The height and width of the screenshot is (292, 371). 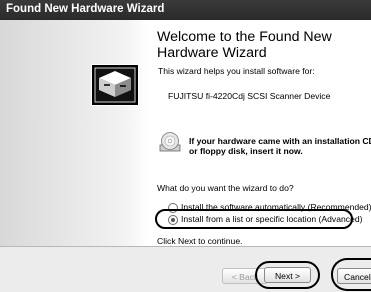 I want to click on question-text: What do you want the wizard to do?, so click(x=225, y=188).